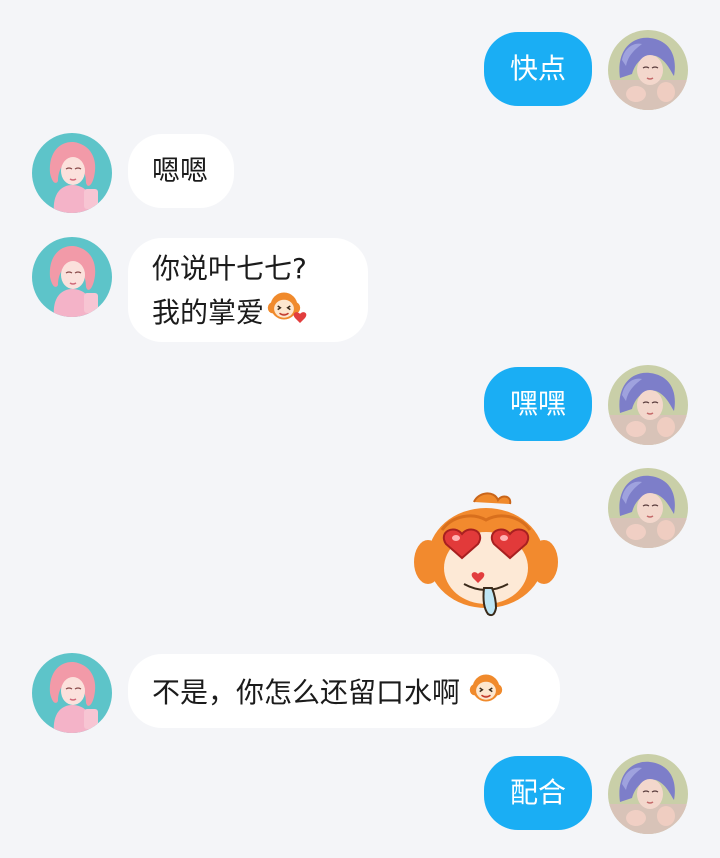  I want to click on message-text-line: 我的掌爱, so click(248, 314).